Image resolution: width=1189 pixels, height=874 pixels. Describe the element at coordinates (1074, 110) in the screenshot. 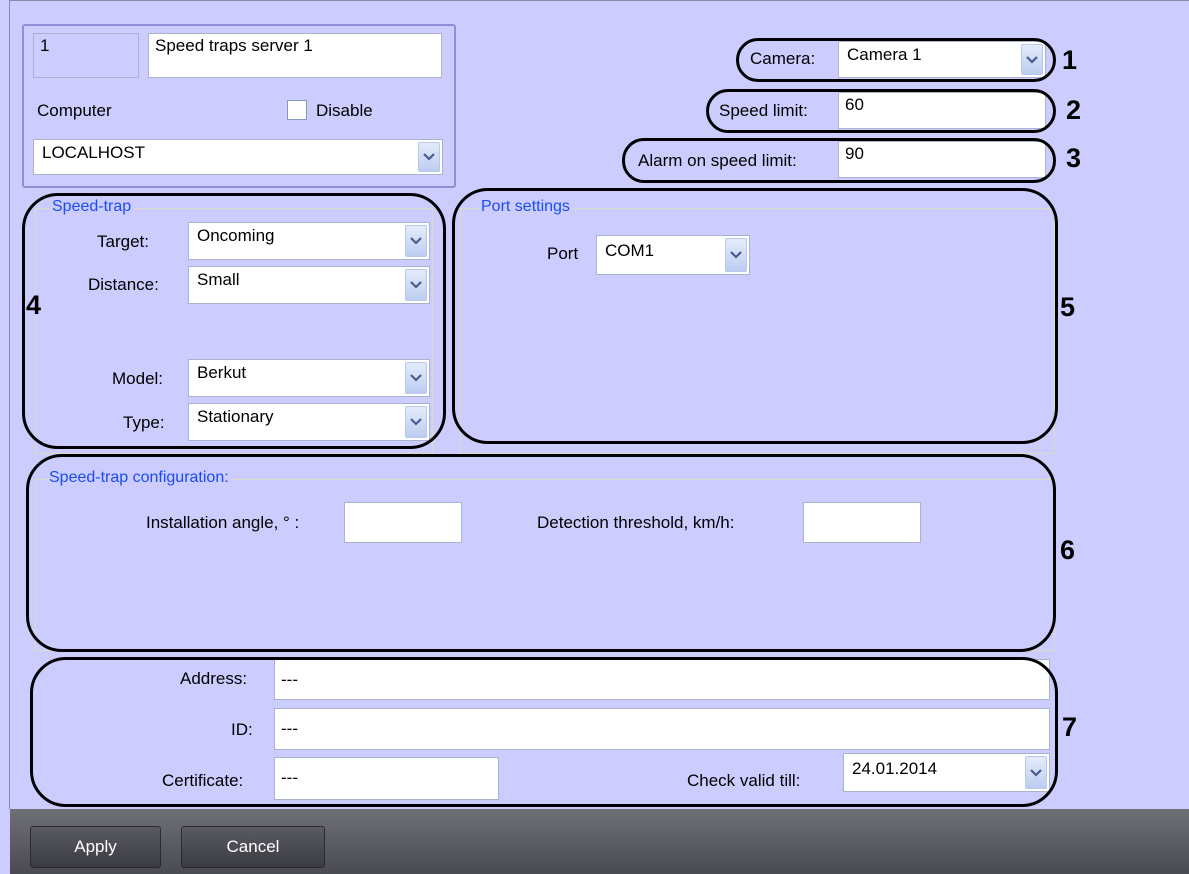

I see `callout-number-2: 2` at that location.